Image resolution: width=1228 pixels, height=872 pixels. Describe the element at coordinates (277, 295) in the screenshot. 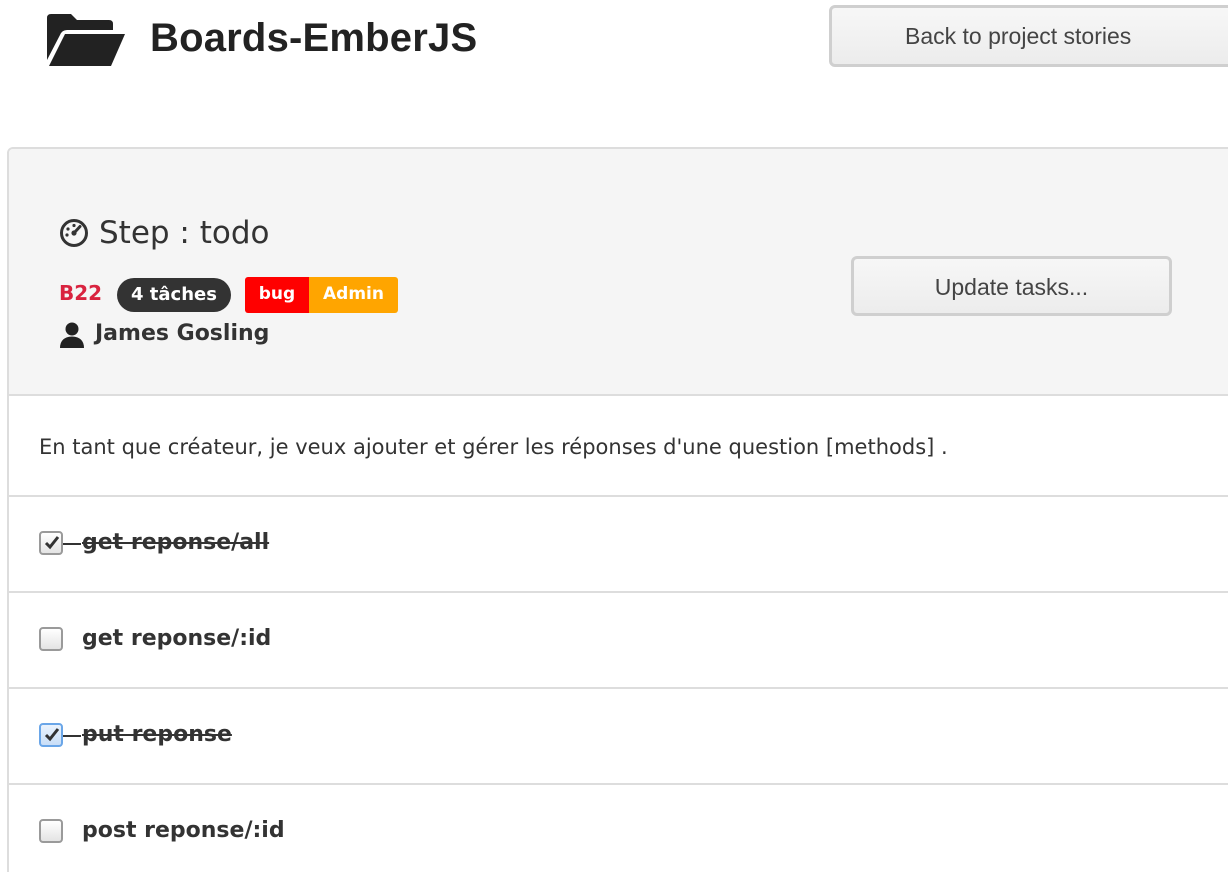

I see `tag-bug: bug` at that location.